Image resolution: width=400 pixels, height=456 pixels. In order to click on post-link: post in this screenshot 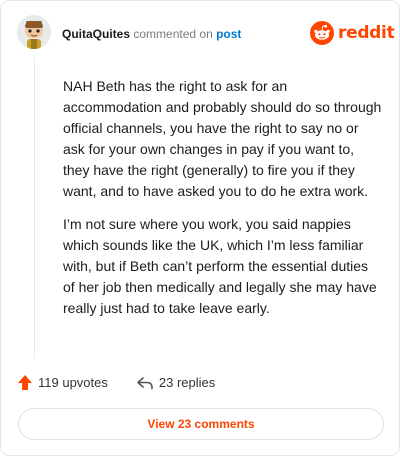, I will do `click(228, 34)`.